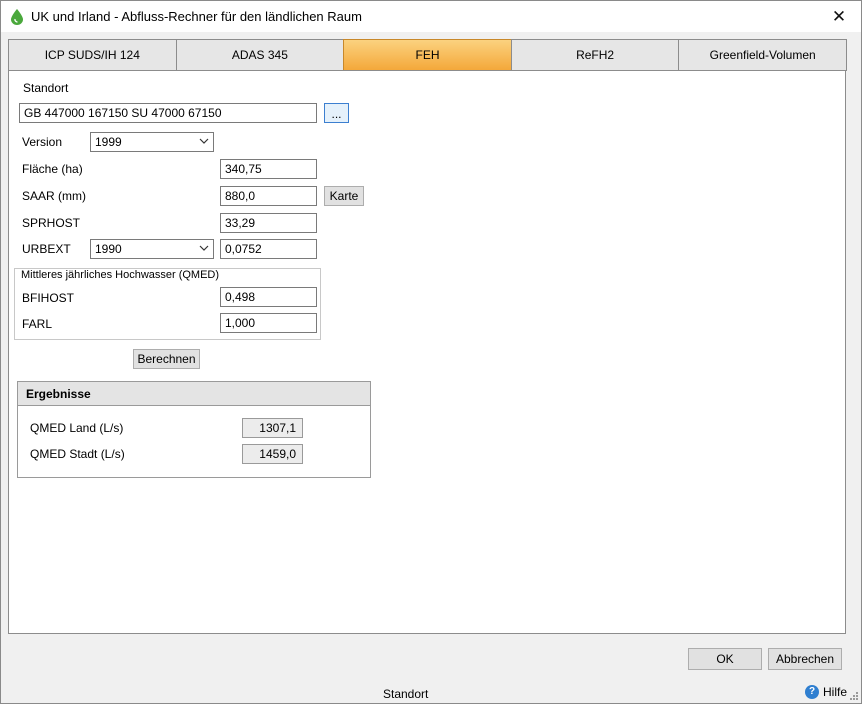 This screenshot has width=862, height=704. I want to click on qmed-stadt-value: 1459,0, so click(272, 454).